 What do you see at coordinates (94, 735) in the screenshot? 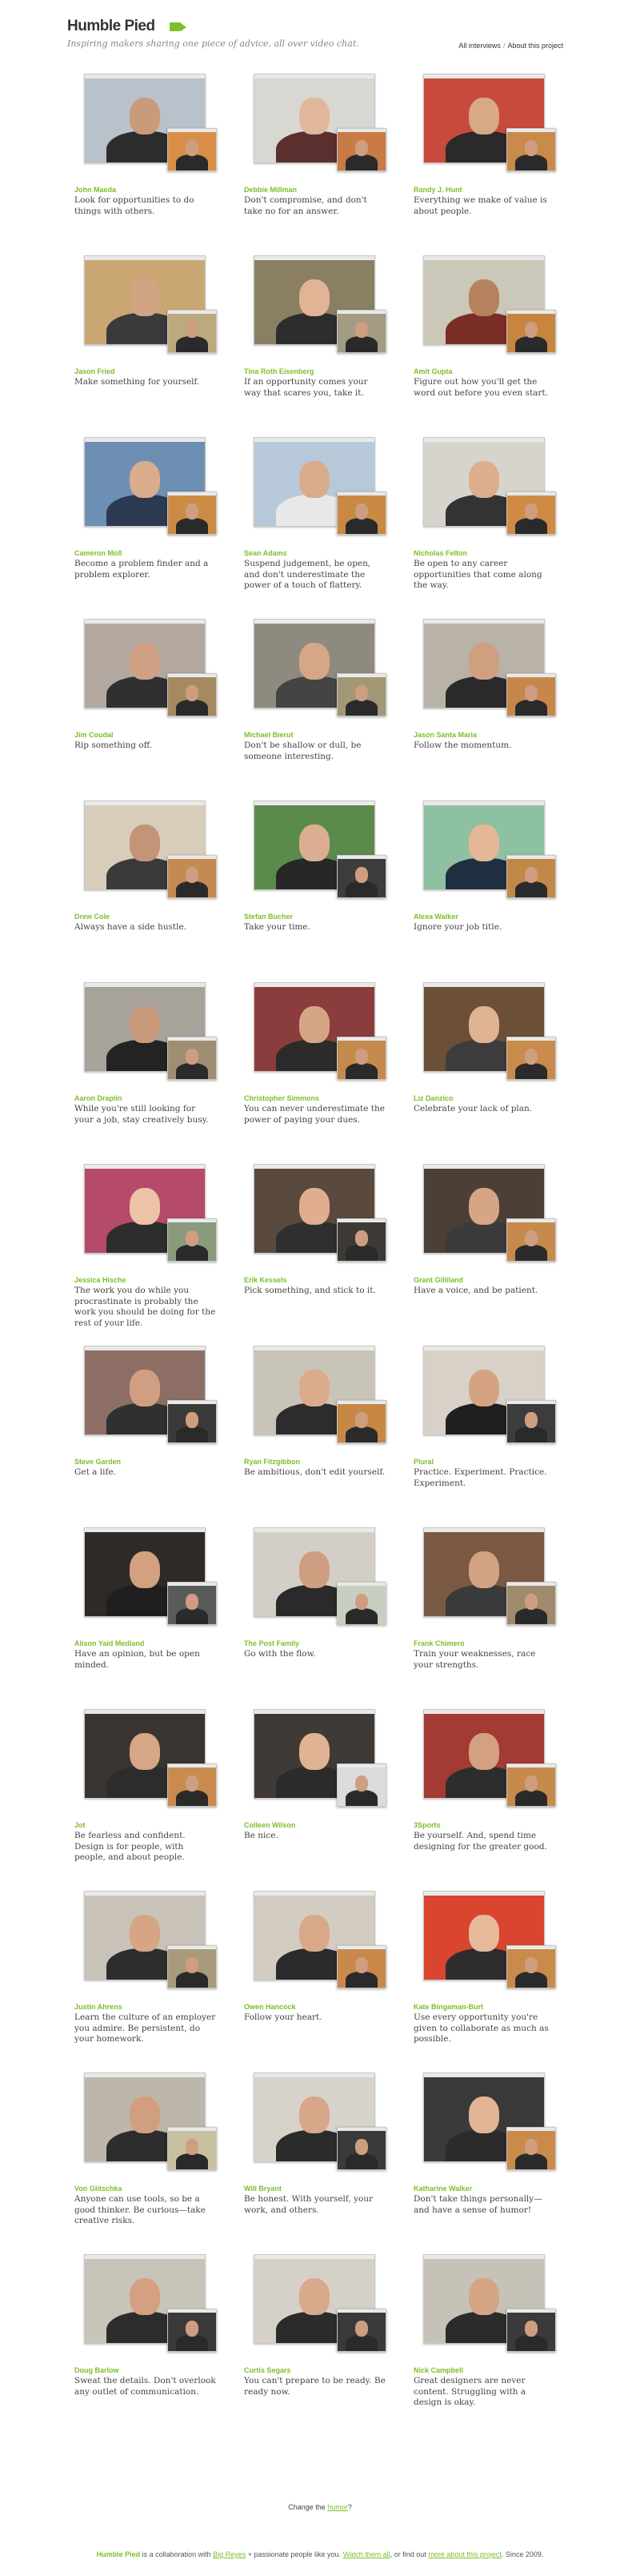
I see `interviewee-name: Jim Coudal` at bounding box center [94, 735].